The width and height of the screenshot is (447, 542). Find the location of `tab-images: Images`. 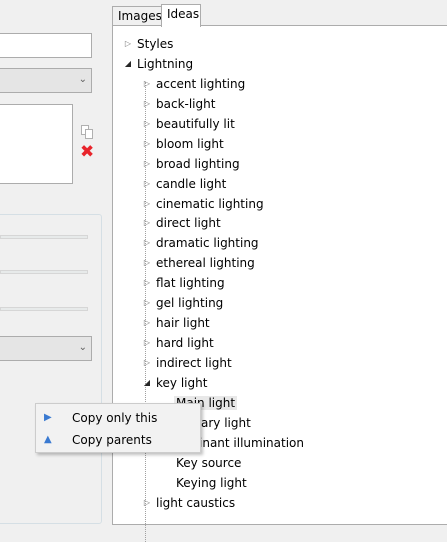

tab-images: Images is located at coordinates (137, 16).